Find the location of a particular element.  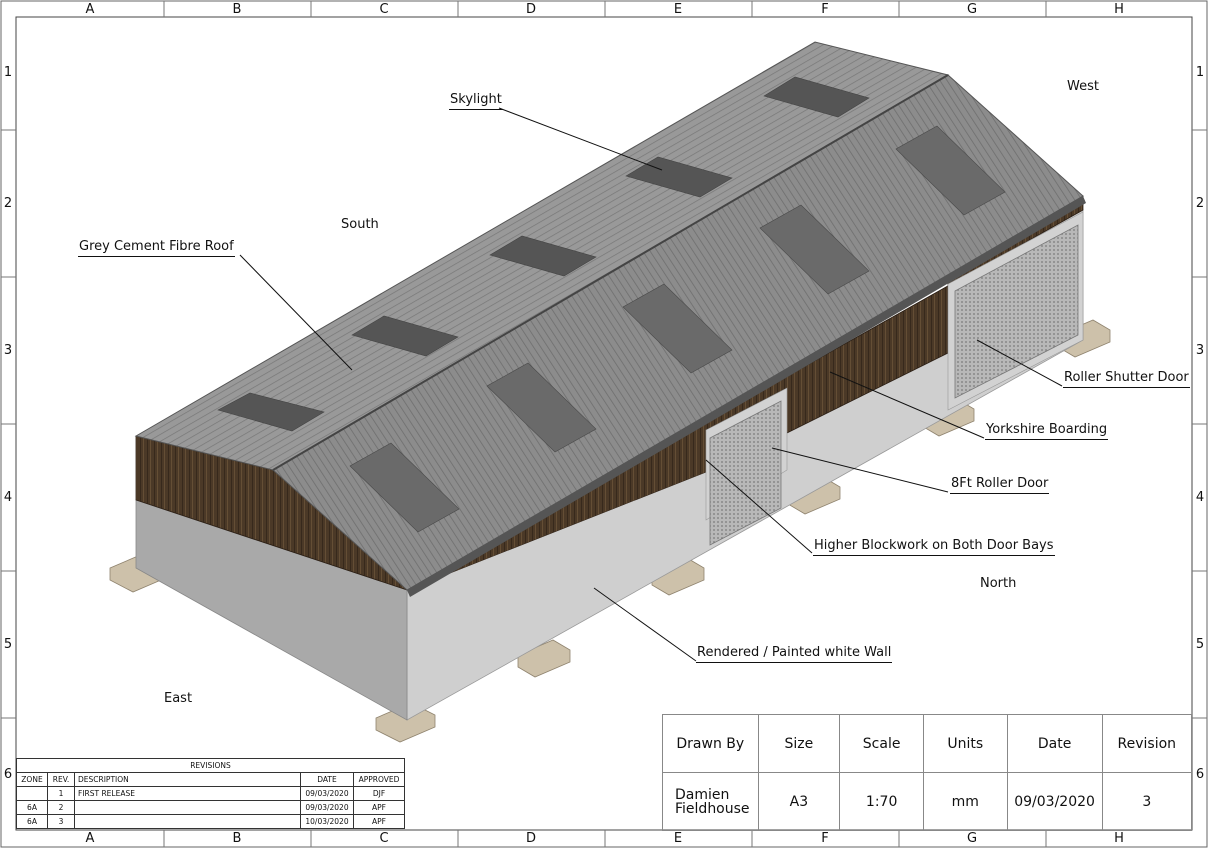

table-row: 1 FIRST RELEASE 09/03/2020 DJF is located at coordinates (210, 793).